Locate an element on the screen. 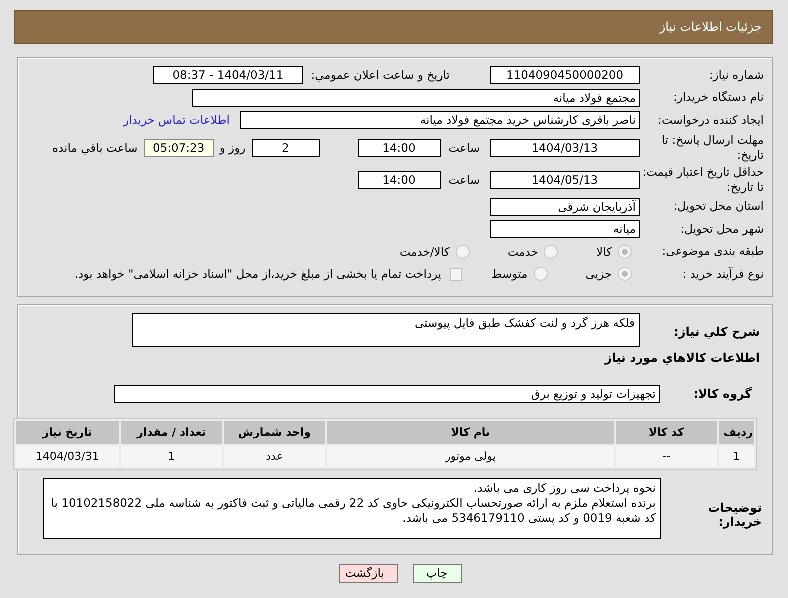 Image resolution: width=788 pixels, height=598 pixels. field-label: ایجاد کننده درخواست: is located at coordinates (711, 120).